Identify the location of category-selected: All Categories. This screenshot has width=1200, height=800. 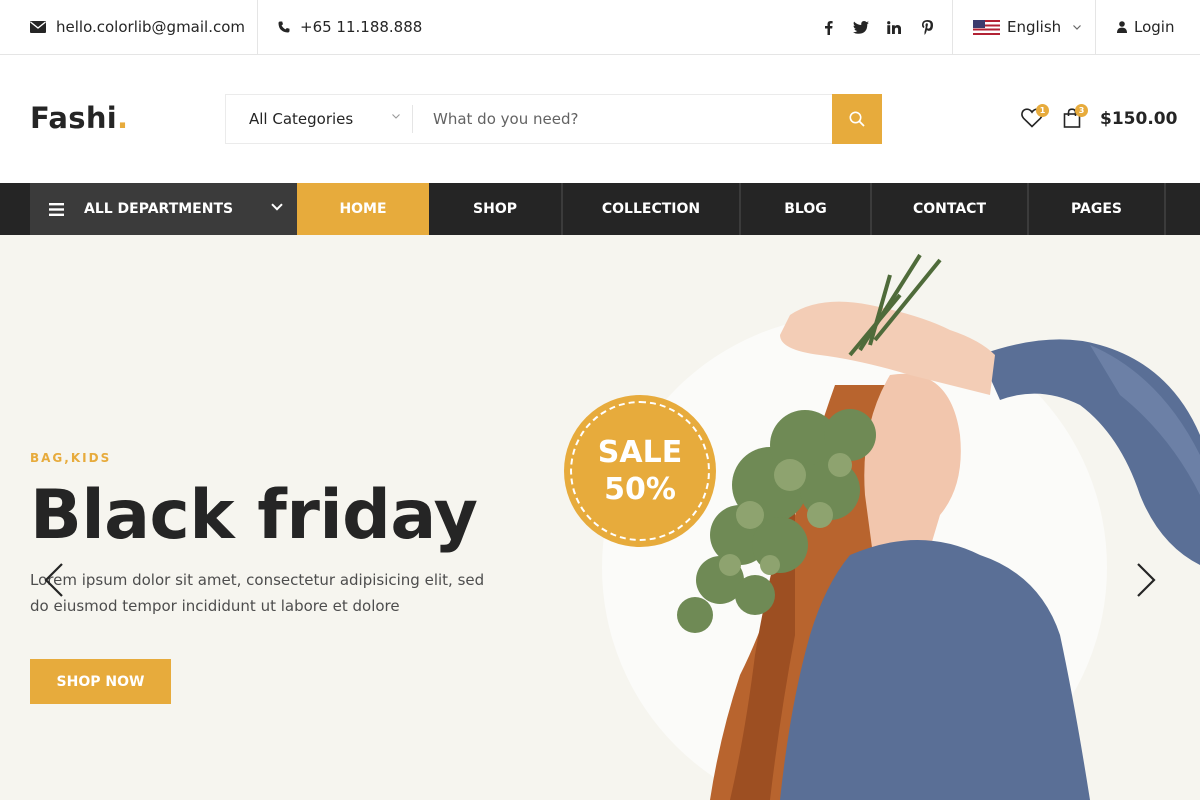
(301, 119).